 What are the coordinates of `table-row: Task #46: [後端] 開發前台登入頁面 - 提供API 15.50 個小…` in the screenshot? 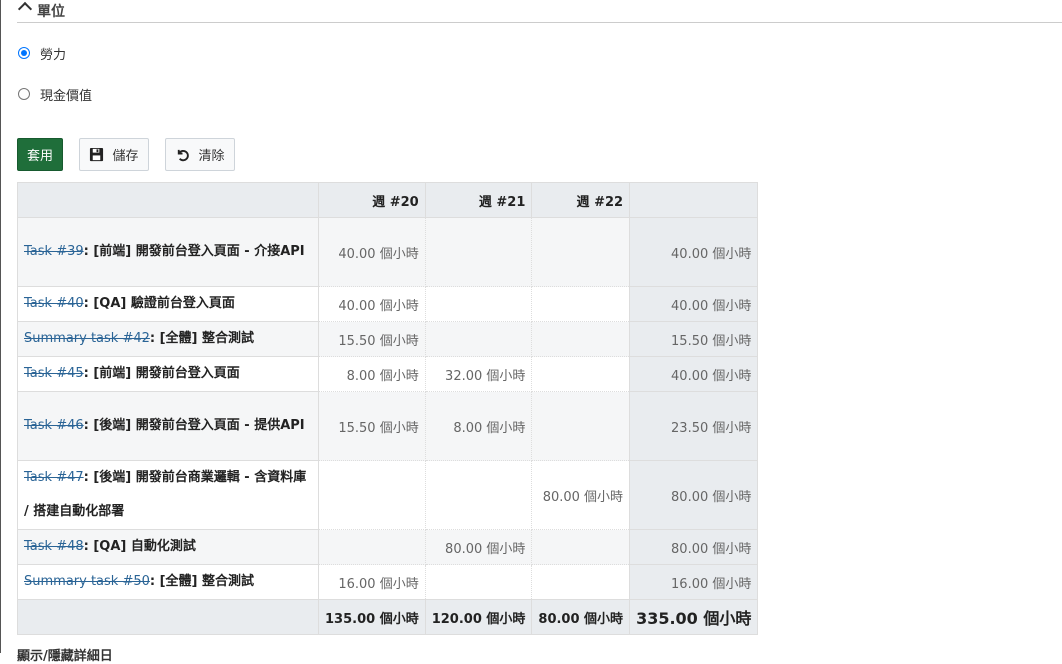 It's located at (388, 426).